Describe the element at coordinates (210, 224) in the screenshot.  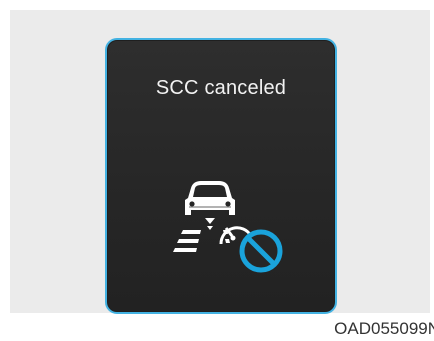
I see `distance-arrows` at that location.